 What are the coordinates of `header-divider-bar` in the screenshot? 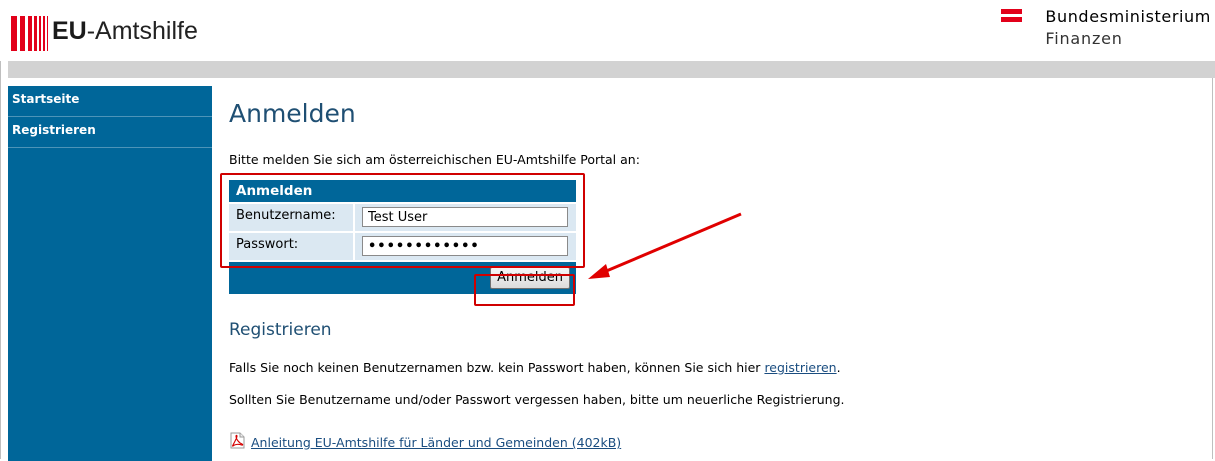 It's located at (611, 69).